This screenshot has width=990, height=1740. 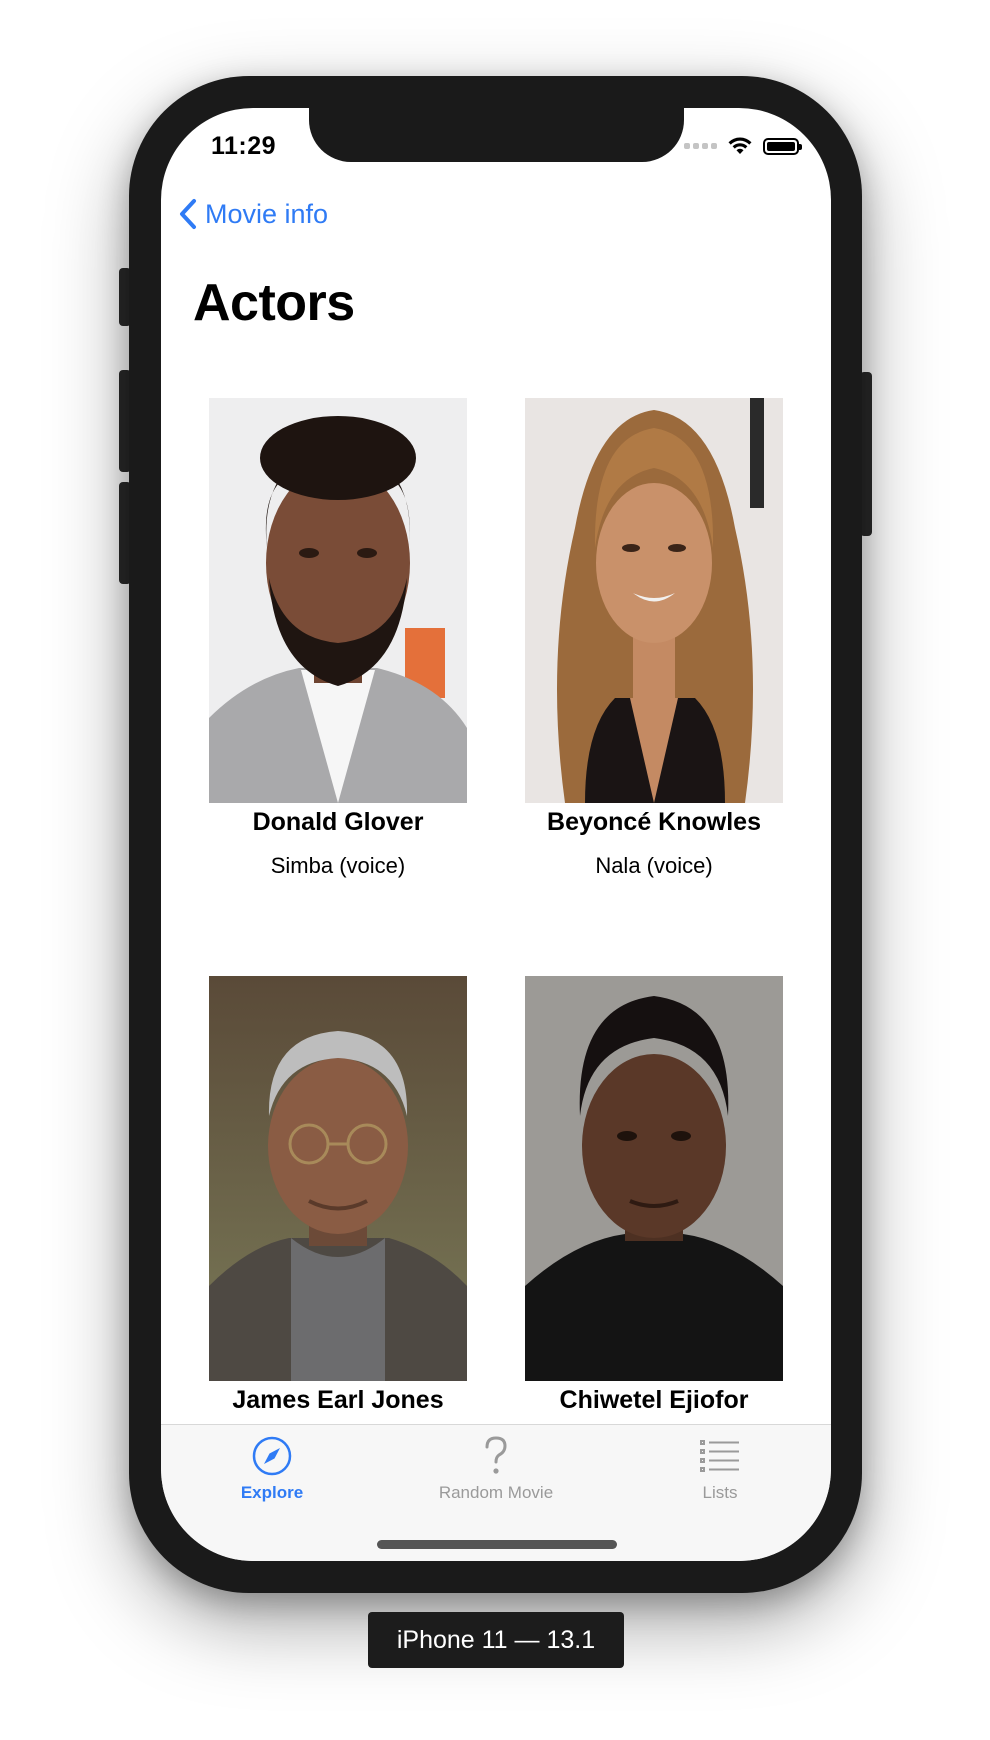 I want to click on actor-role: Simba (voice), so click(x=338, y=865).